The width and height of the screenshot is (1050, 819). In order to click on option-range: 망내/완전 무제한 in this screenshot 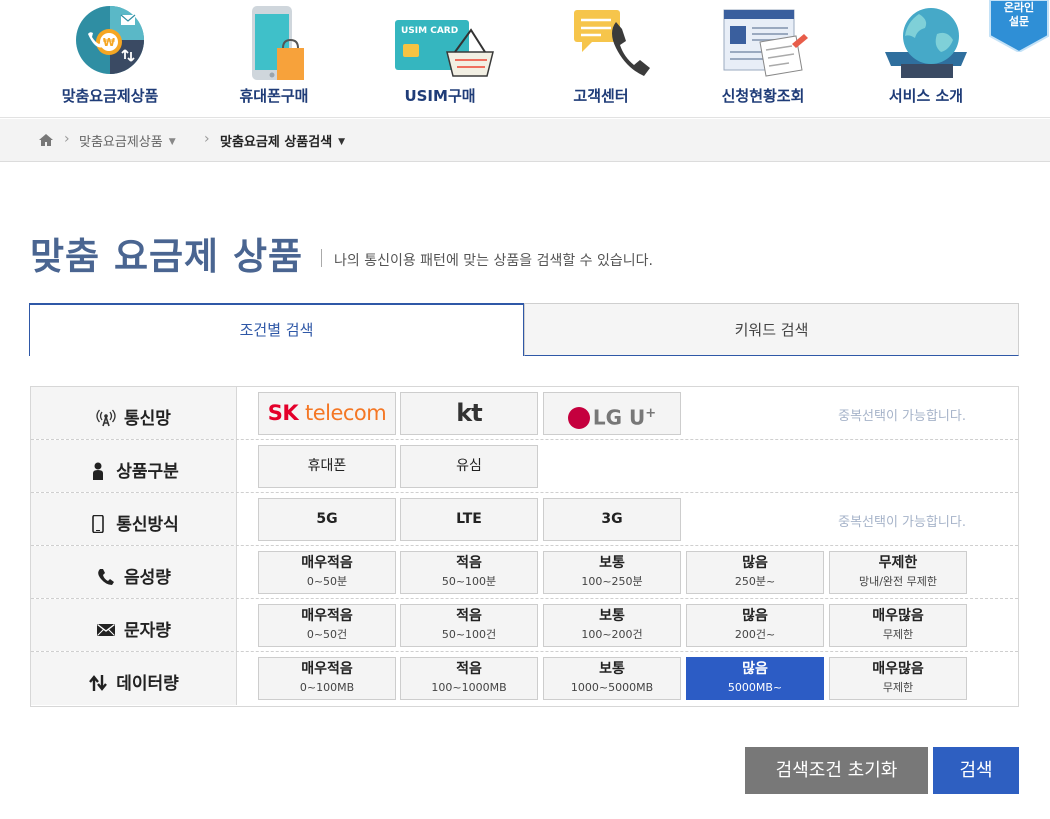, I will do `click(898, 581)`.